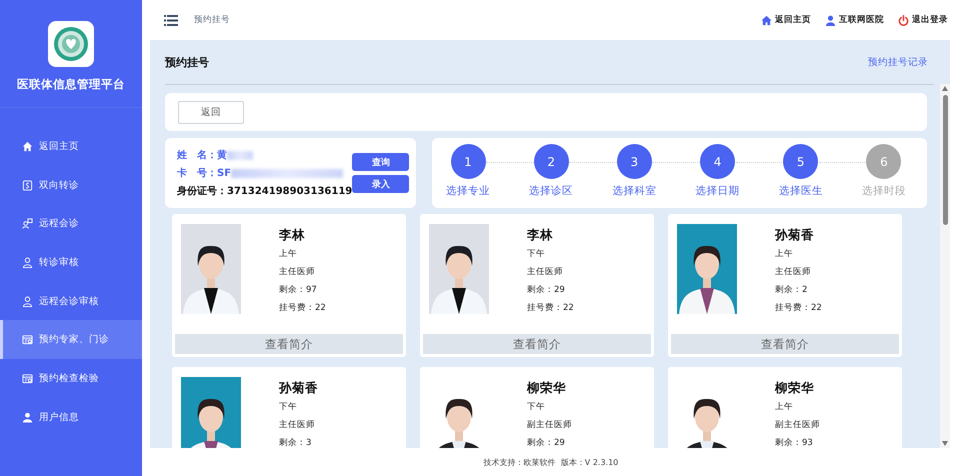 The image size is (960, 476). Describe the element at coordinates (289, 191) in the screenshot. I see `id-number: 371324198903136119` at that location.